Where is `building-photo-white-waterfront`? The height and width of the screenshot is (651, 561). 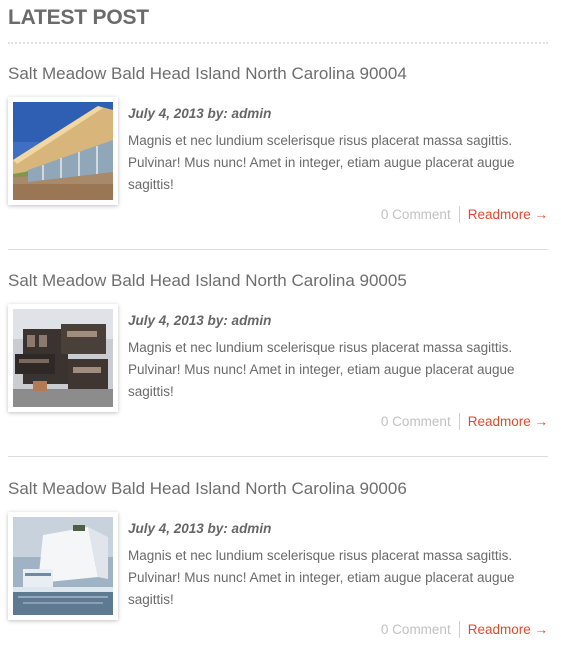
building-photo-white-waterfront is located at coordinates (63, 566).